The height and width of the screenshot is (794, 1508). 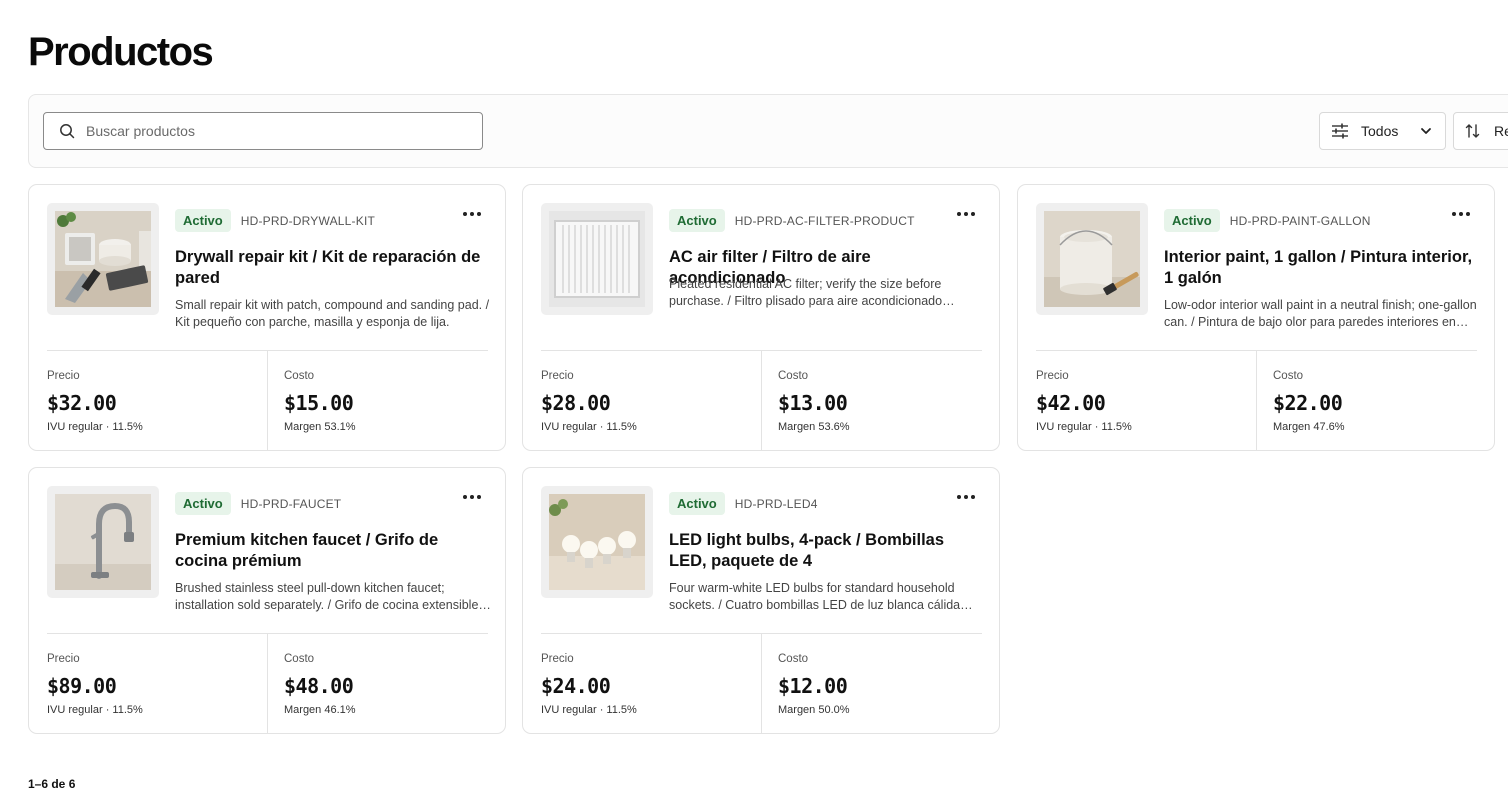 What do you see at coordinates (320, 427) in the screenshot?
I see `margin-info: Margen 53.1%` at bounding box center [320, 427].